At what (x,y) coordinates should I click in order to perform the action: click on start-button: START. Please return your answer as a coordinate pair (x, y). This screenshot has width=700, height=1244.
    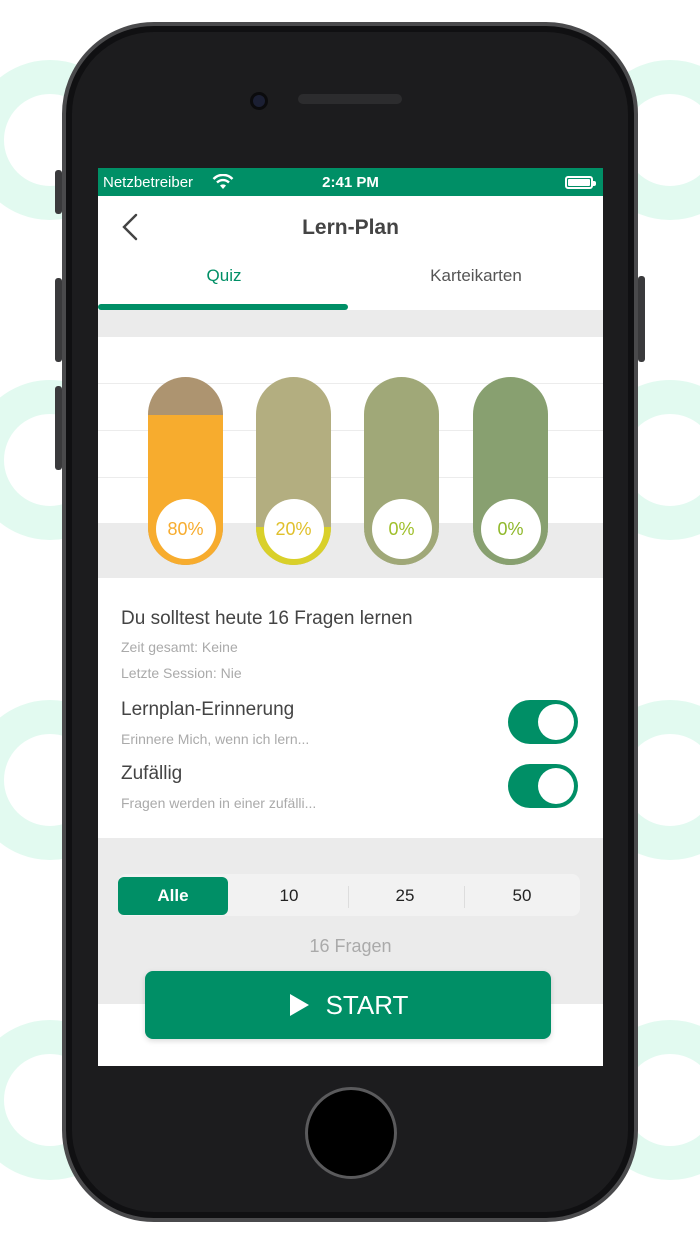
    Looking at the image, I should click on (348, 1005).